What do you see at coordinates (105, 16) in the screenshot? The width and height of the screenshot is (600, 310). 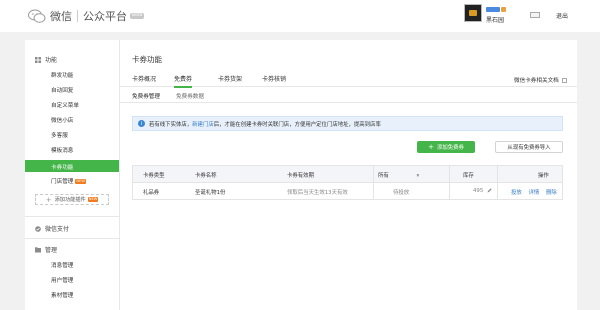 I see `platform-name: 公众平台` at bounding box center [105, 16].